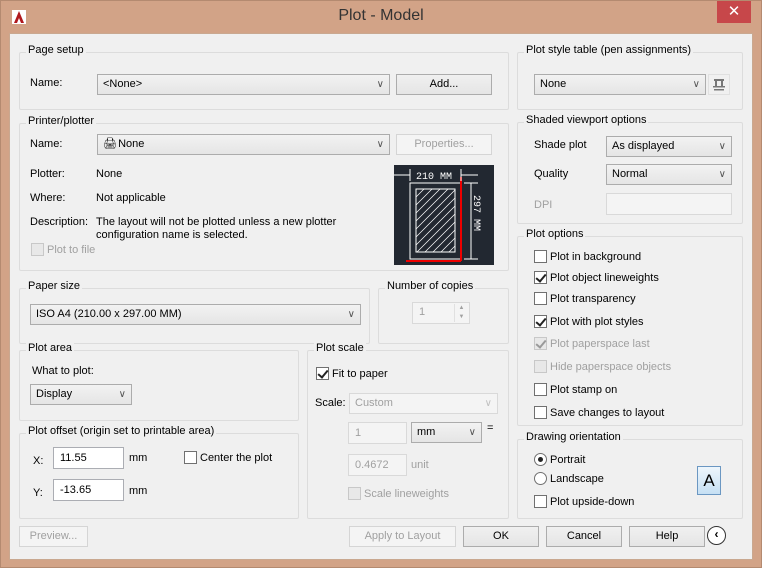 The height and width of the screenshot is (568, 762). Describe the element at coordinates (734, 12) in the screenshot. I see `close-button: ✕` at that location.